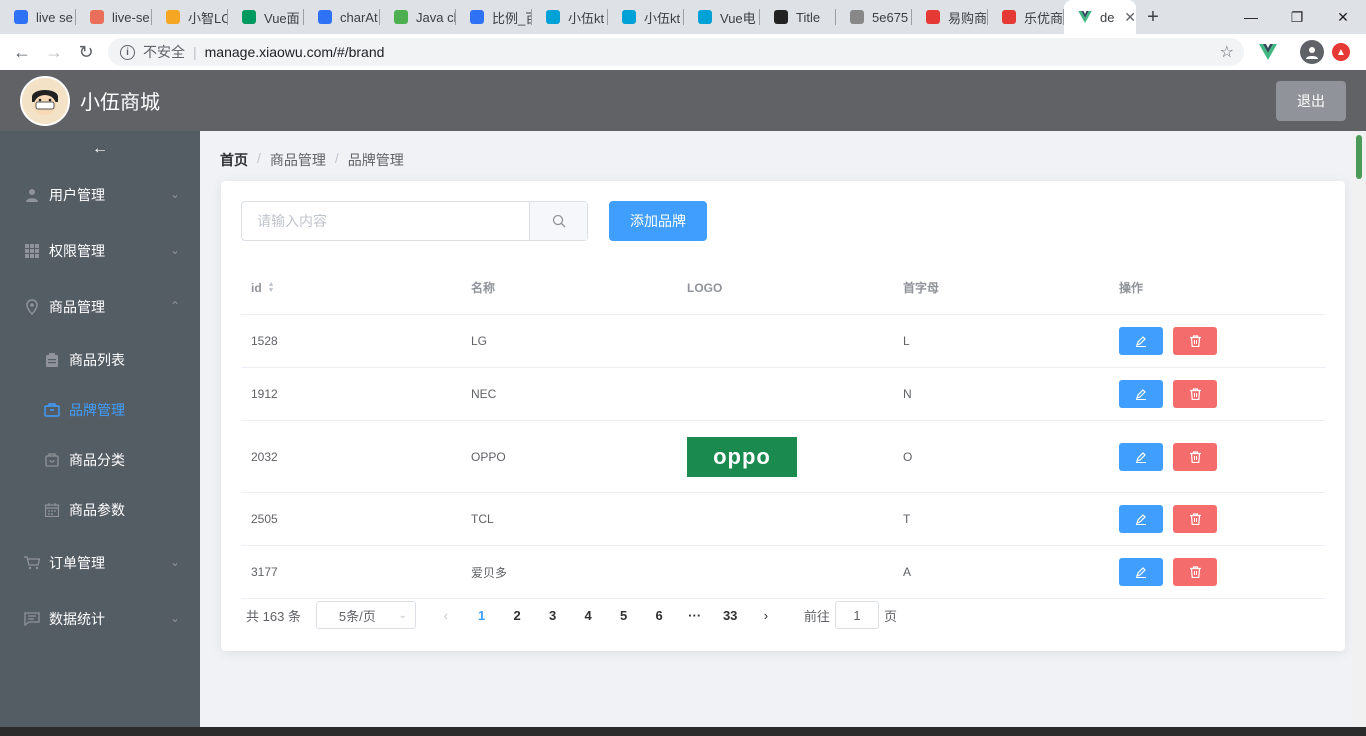  Describe the element at coordinates (588, 615) in the screenshot. I see `page-number: 4` at that location.